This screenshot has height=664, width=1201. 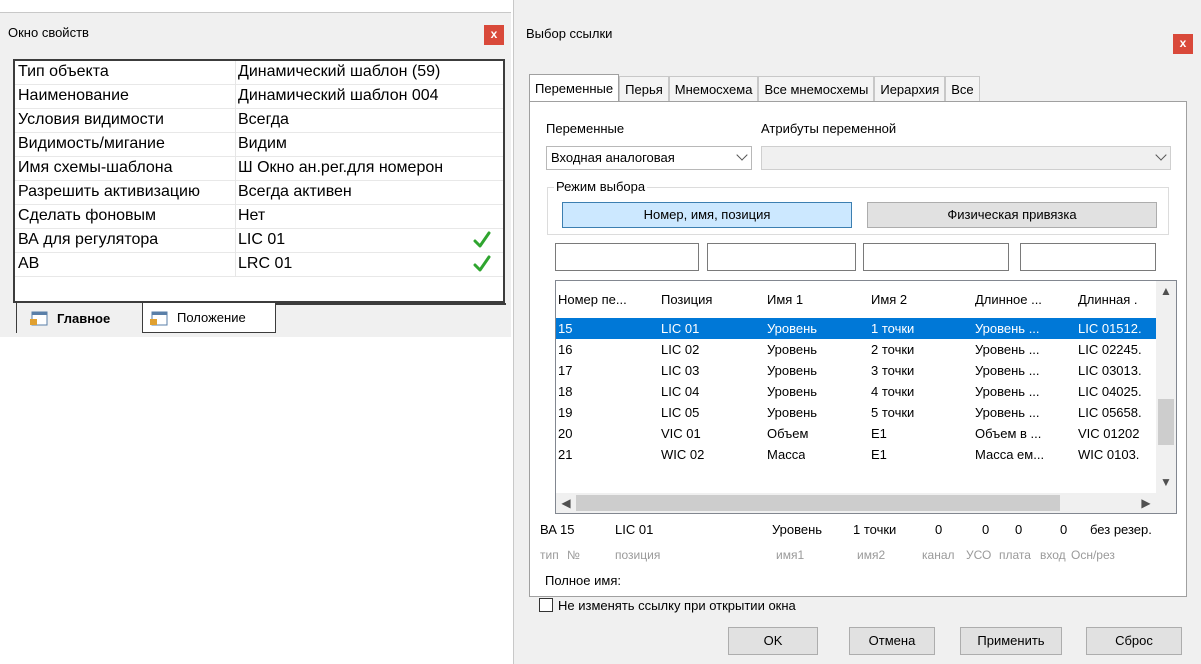 What do you see at coordinates (1109, 433) in the screenshot?
I see `row-cell: VIC 01202` at bounding box center [1109, 433].